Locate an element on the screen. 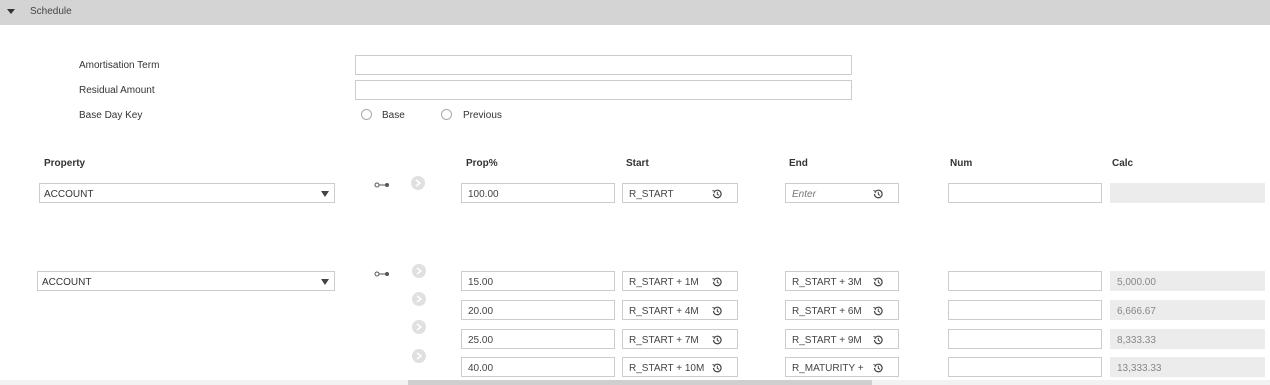 Image resolution: width=1270 pixels, height=385 pixels. base-day-key-label: Base Day Key is located at coordinates (111, 115).